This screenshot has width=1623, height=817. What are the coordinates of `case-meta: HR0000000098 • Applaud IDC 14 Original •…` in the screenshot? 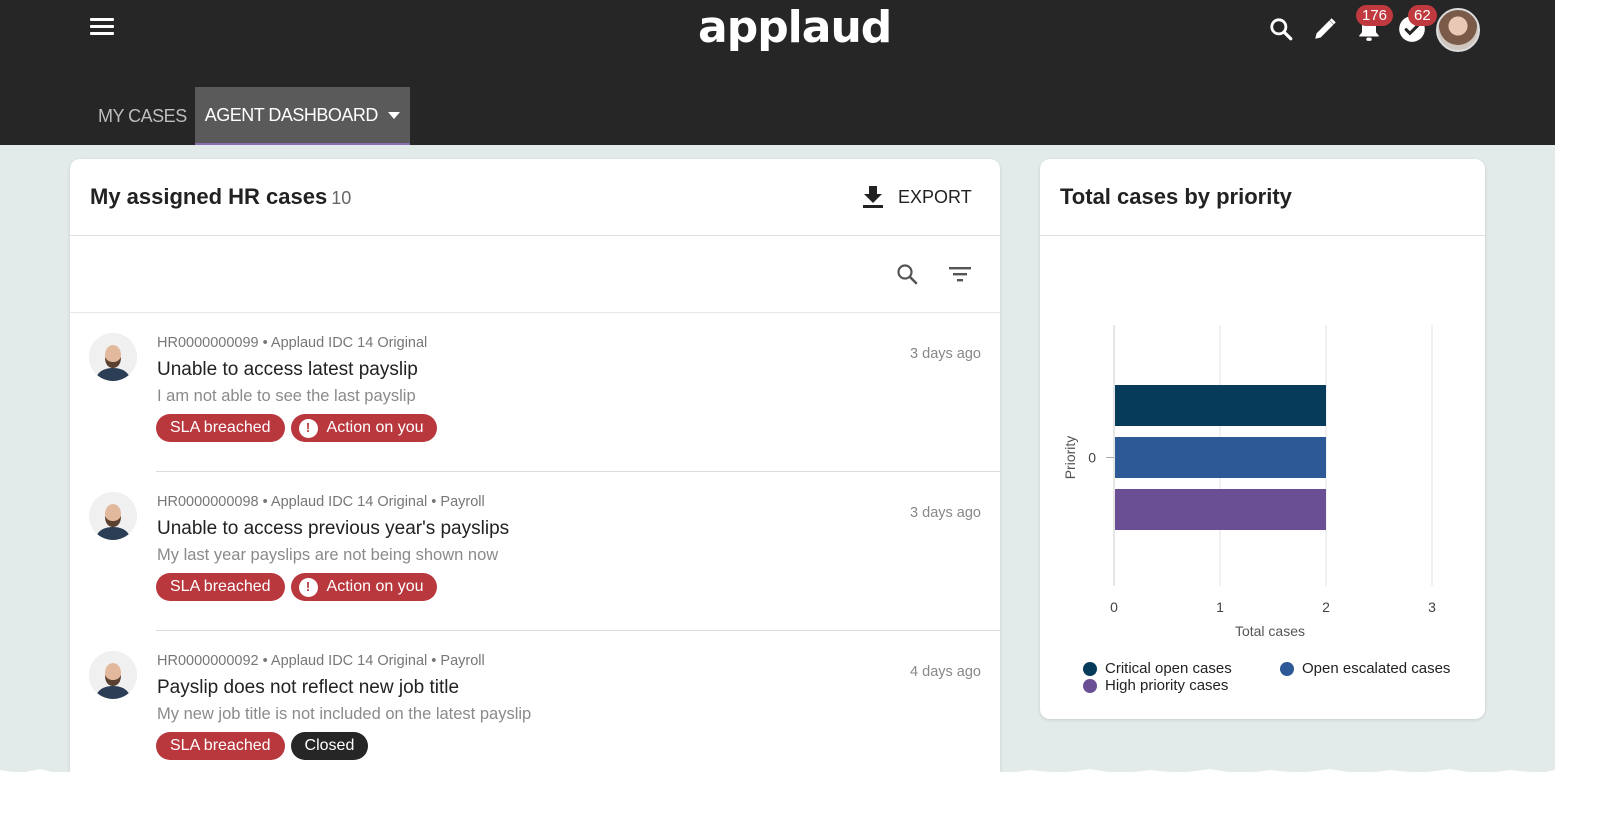 It's located at (321, 502).